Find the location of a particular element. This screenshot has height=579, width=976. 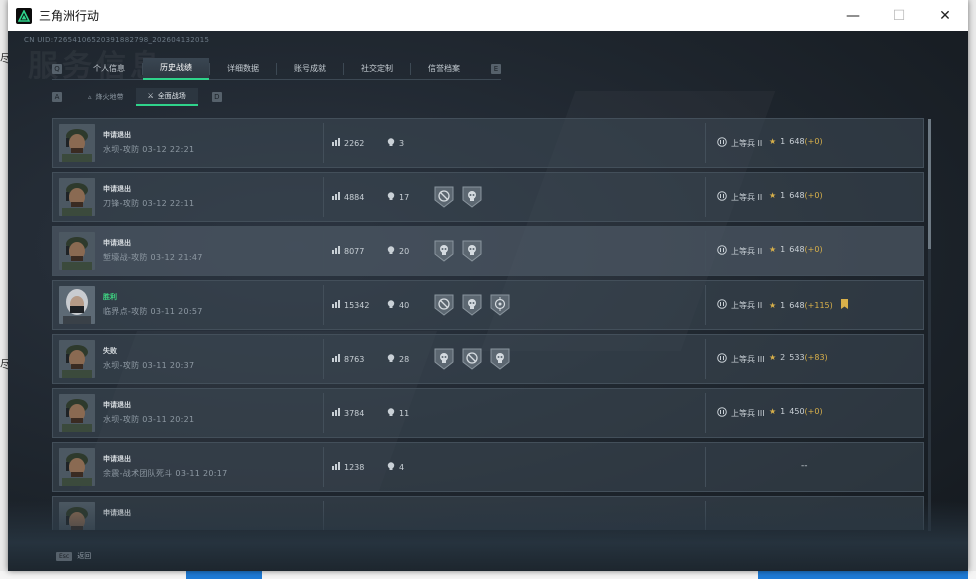

kill-value: 40 is located at coordinates (404, 305).